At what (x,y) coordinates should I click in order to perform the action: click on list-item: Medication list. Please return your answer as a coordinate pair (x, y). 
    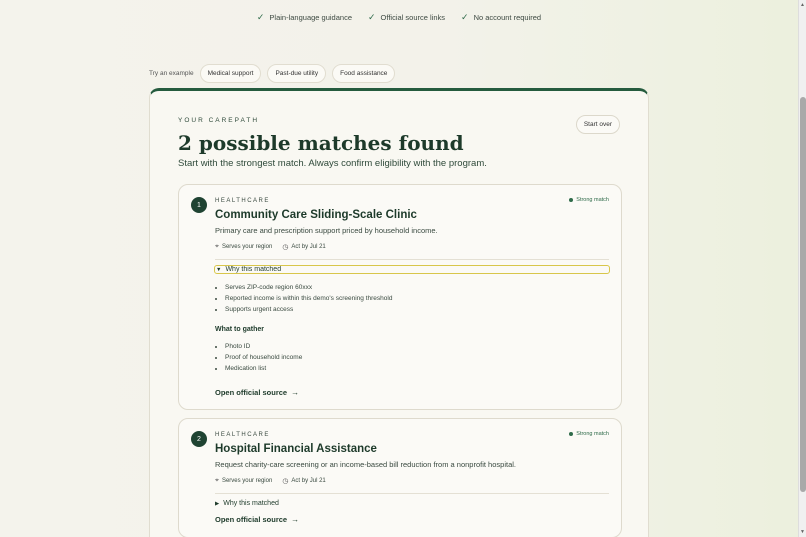
    Looking at the image, I should click on (263, 368).